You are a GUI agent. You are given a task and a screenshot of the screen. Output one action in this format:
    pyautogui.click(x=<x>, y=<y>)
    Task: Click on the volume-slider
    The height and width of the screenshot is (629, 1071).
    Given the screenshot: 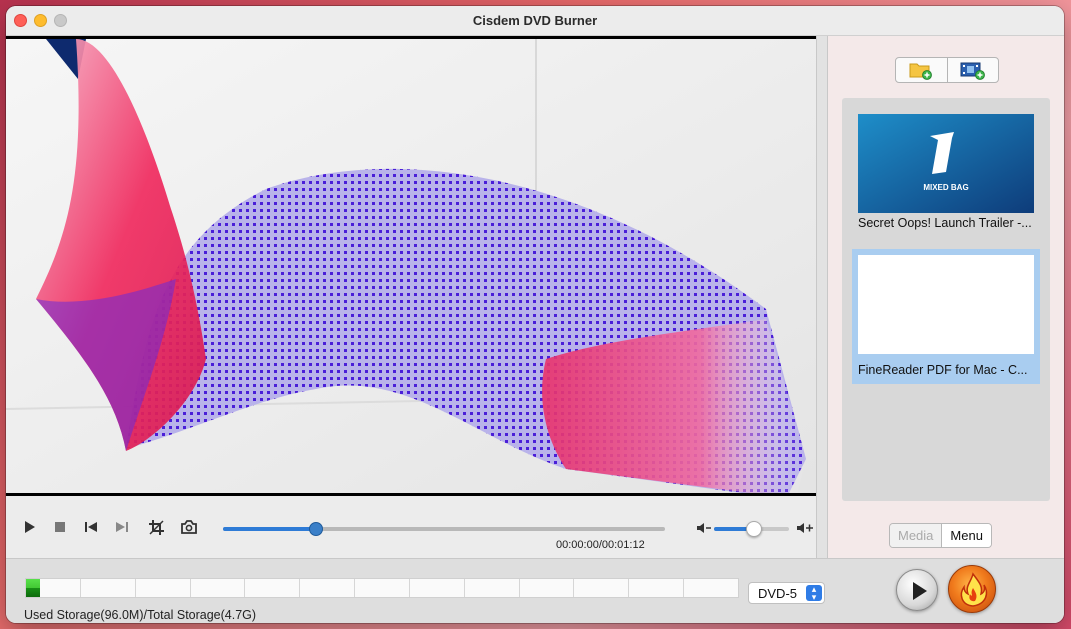 What is the action you would take?
    pyautogui.click(x=751, y=529)
    